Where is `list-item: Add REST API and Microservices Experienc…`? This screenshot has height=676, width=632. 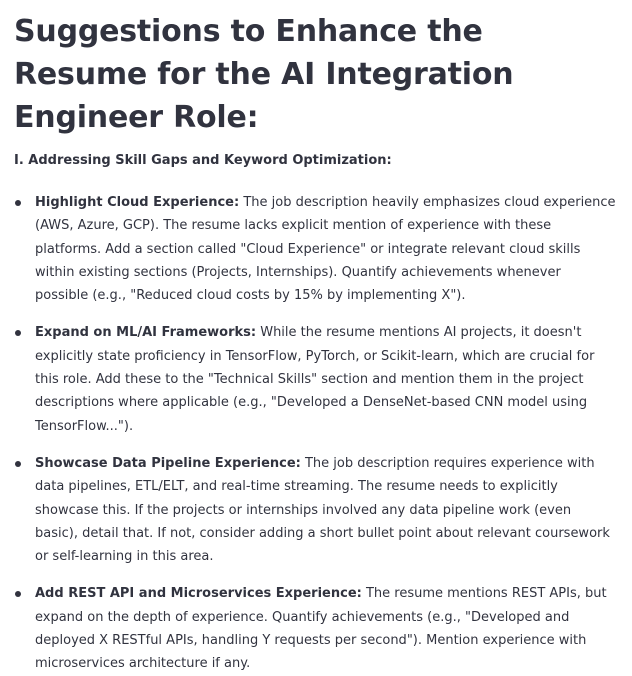
list-item: Add REST API and Microservices Experienc… is located at coordinates (316, 628).